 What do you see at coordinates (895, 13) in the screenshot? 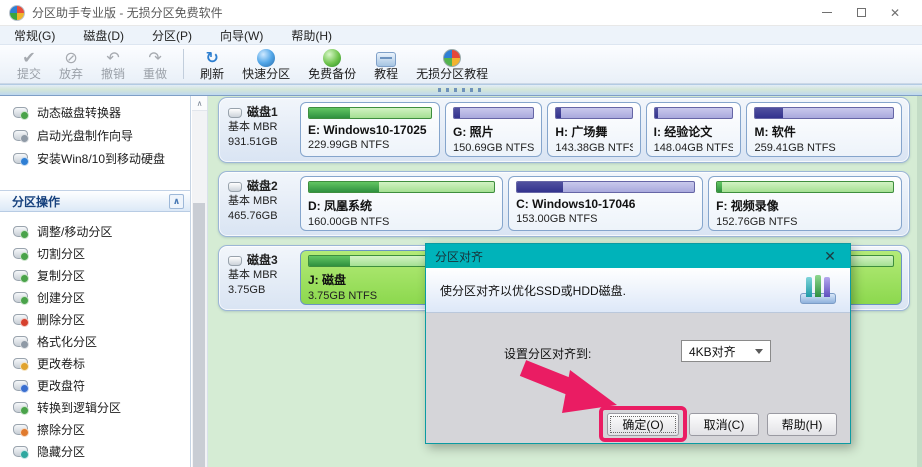
I see `close-button: ✕` at bounding box center [895, 13].